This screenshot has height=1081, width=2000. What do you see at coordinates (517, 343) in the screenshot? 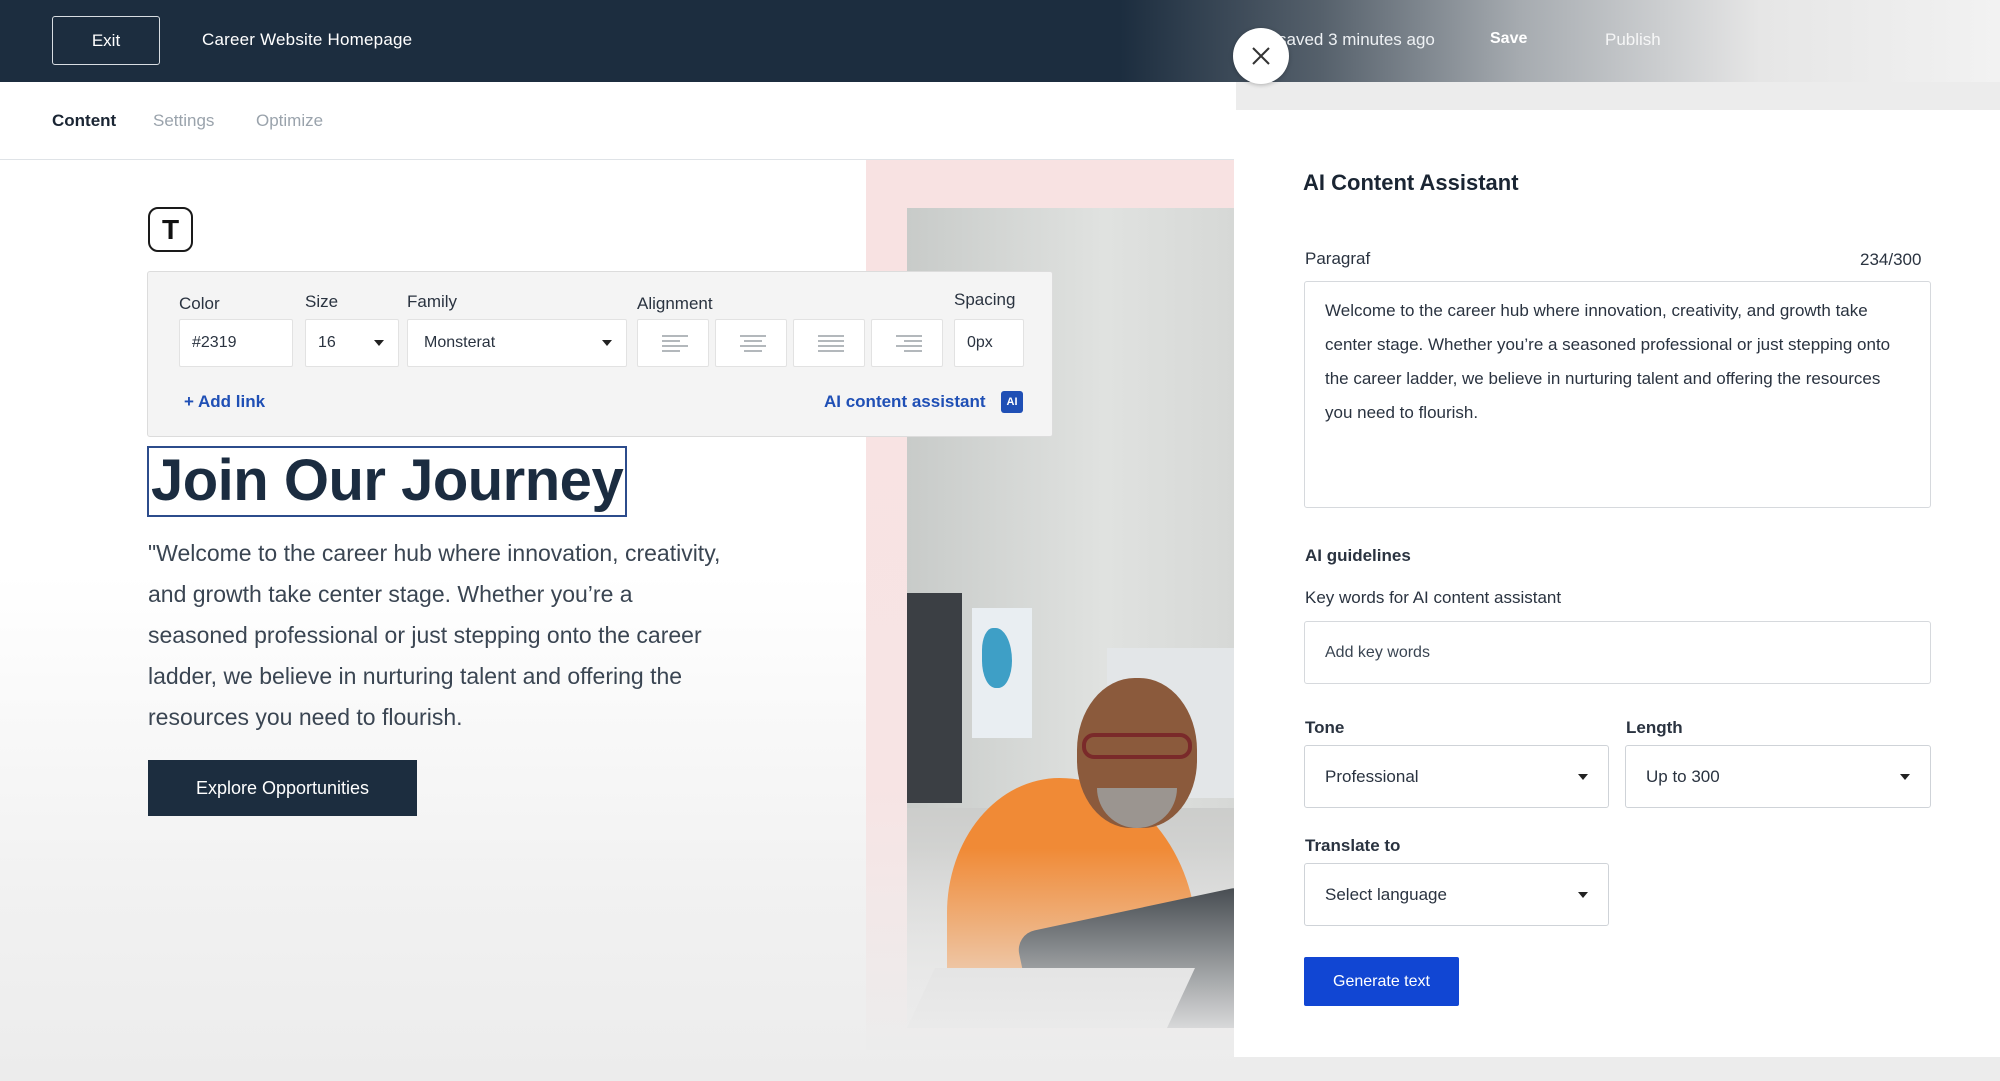
I see `family-select: Monsterat` at bounding box center [517, 343].